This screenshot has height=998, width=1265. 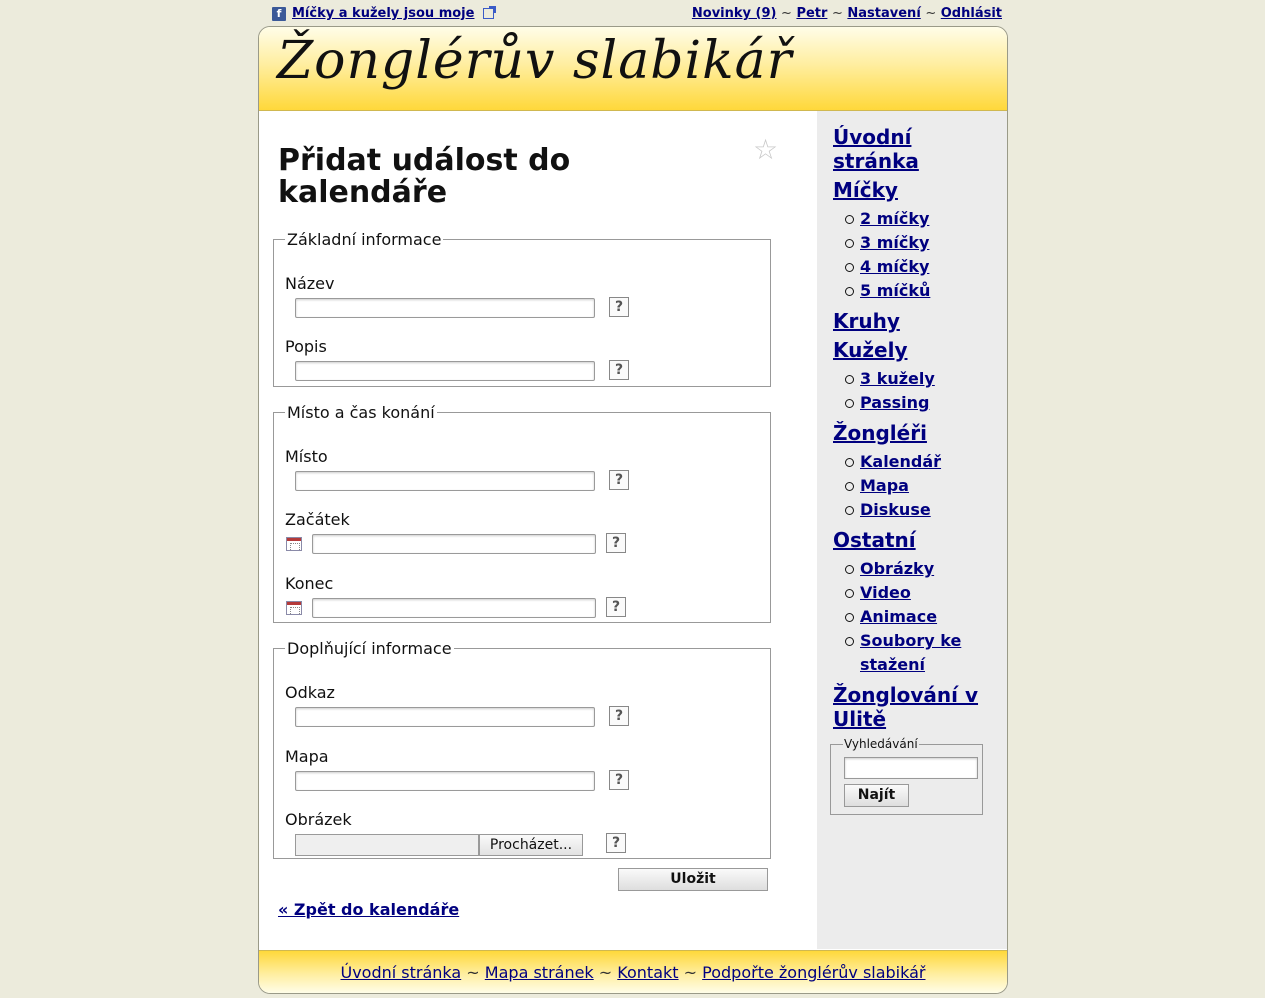 What do you see at coordinates (616, 543) in the screenshot?
I see `start-help-button: ?` at bounding box center [616, 543].